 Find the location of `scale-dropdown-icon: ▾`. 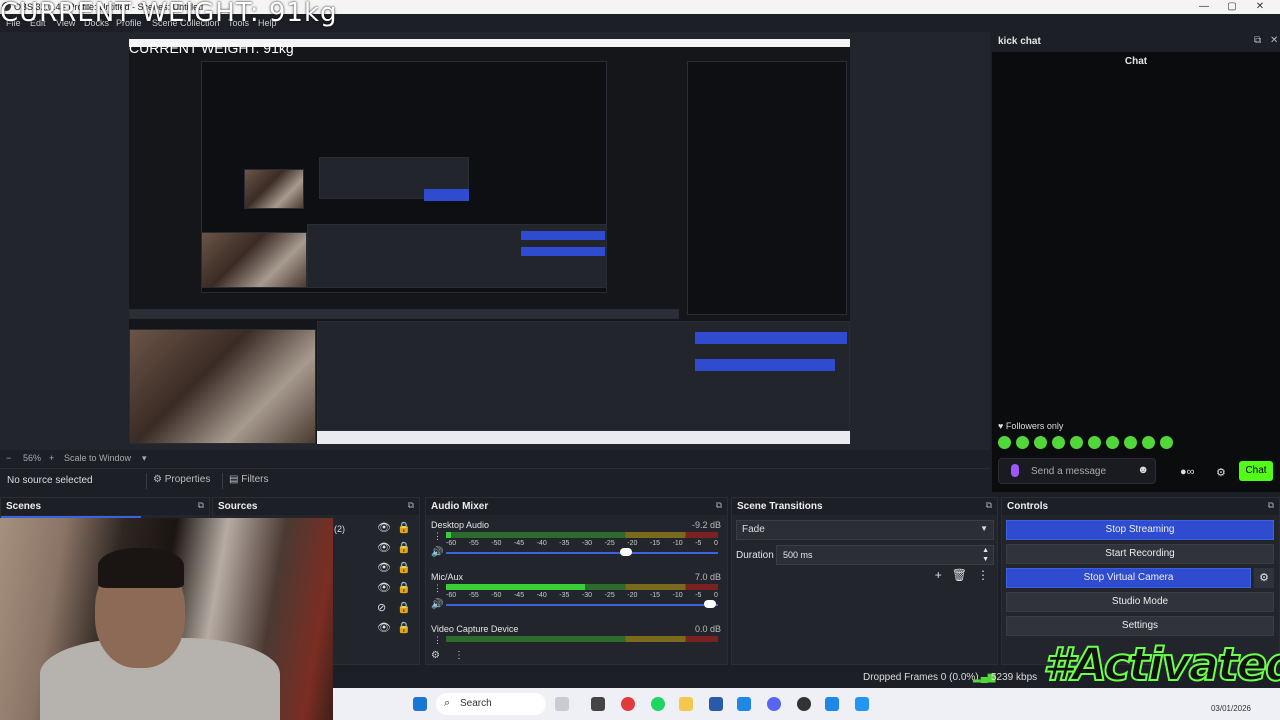

scale-dropdown-icon: ▾ is located at coordinates (144, 458).